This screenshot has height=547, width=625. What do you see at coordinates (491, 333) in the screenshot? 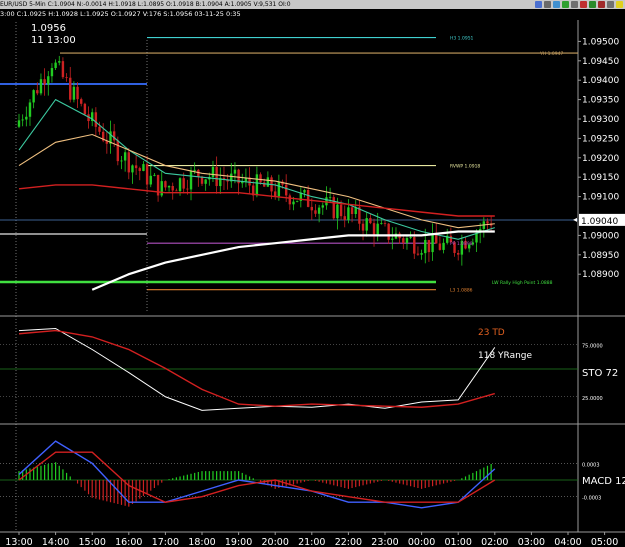
I see `td-annotation: 23 TD` at bounding box center [491, 333].